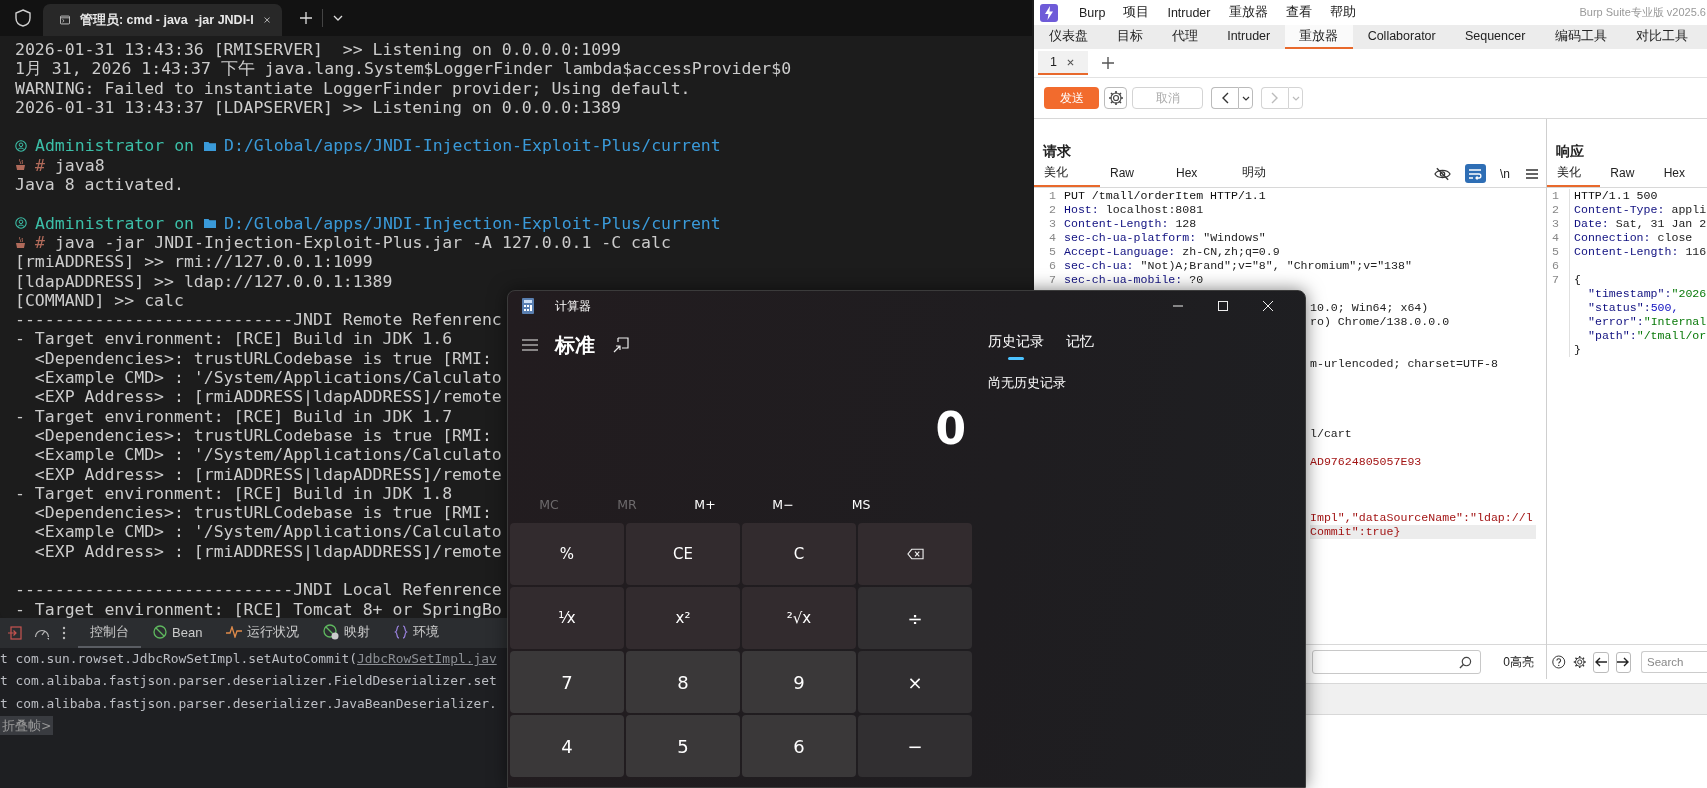  What do you see at coordinates (1052, 238) in the screenshot?
I see `line-number: 4` at bounding box center [1052, 238].